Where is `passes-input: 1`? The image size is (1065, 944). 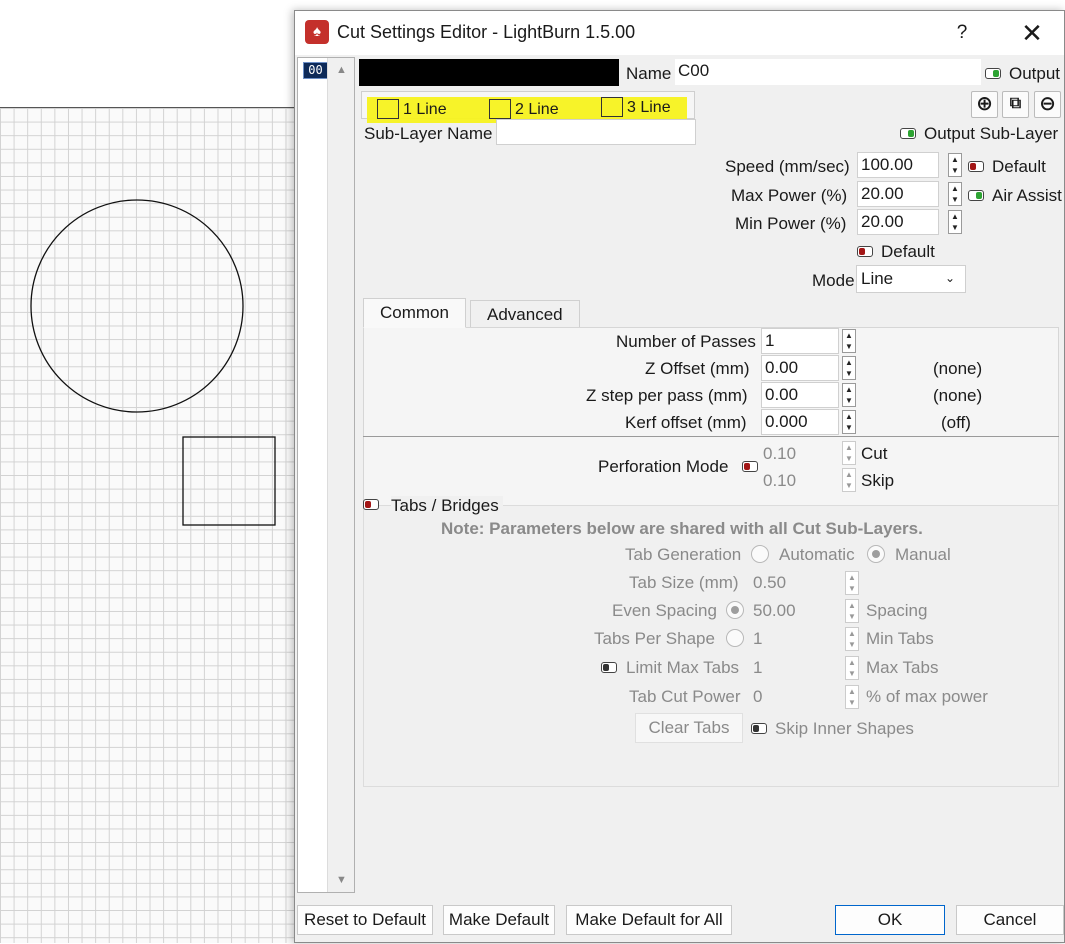
passes-input: 1 is located at coordinates (800, 341).